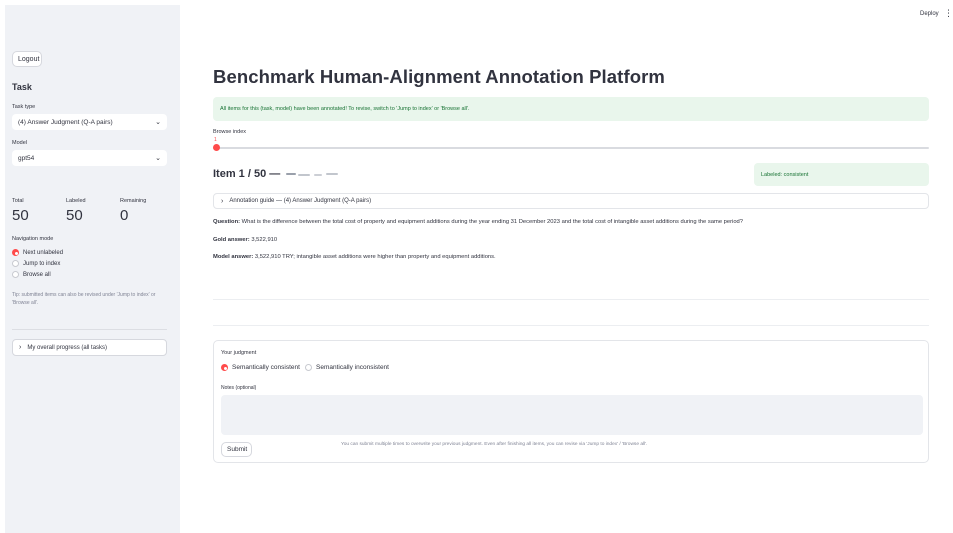 This screenshot has height=533, width=953. Describe the element at coordinates (43, 252) in the screenshot. I see `nav-option-label: Next unlabeled` at that location.